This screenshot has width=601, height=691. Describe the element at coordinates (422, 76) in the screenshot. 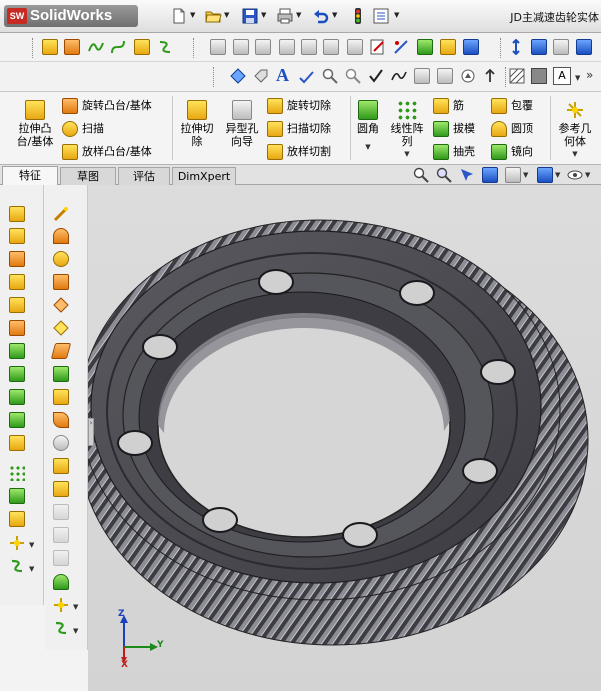

I see `table-icon` at that location.